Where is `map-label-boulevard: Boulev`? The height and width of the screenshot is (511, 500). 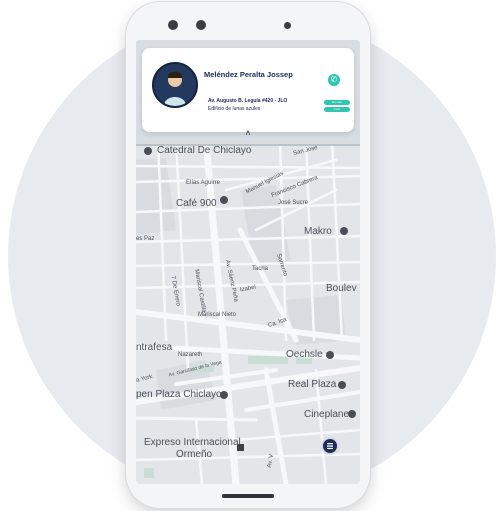
map-label-boulevard: Boulev is located at coordinates (341, 288).